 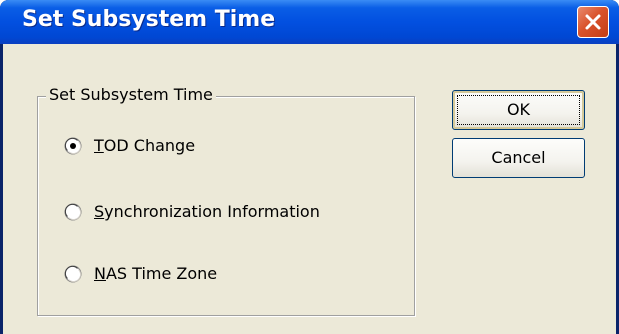 I want to click on focus-ring, so click(x=518, y=110).